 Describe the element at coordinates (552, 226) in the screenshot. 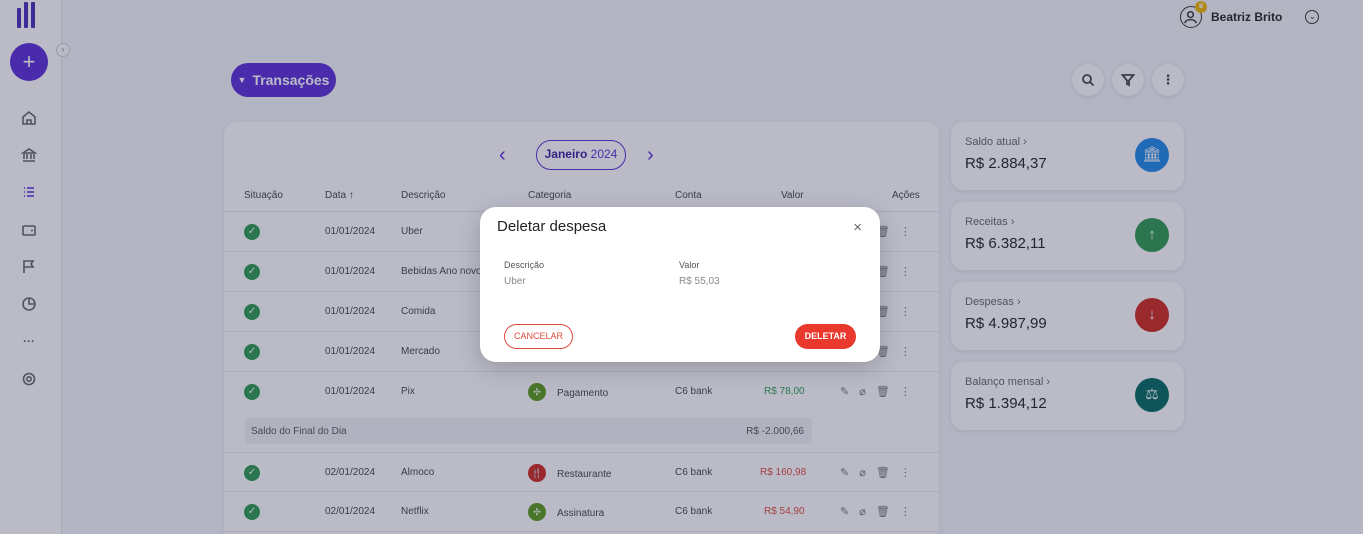

I see `dialog-title: Deletar despesa` at that location.